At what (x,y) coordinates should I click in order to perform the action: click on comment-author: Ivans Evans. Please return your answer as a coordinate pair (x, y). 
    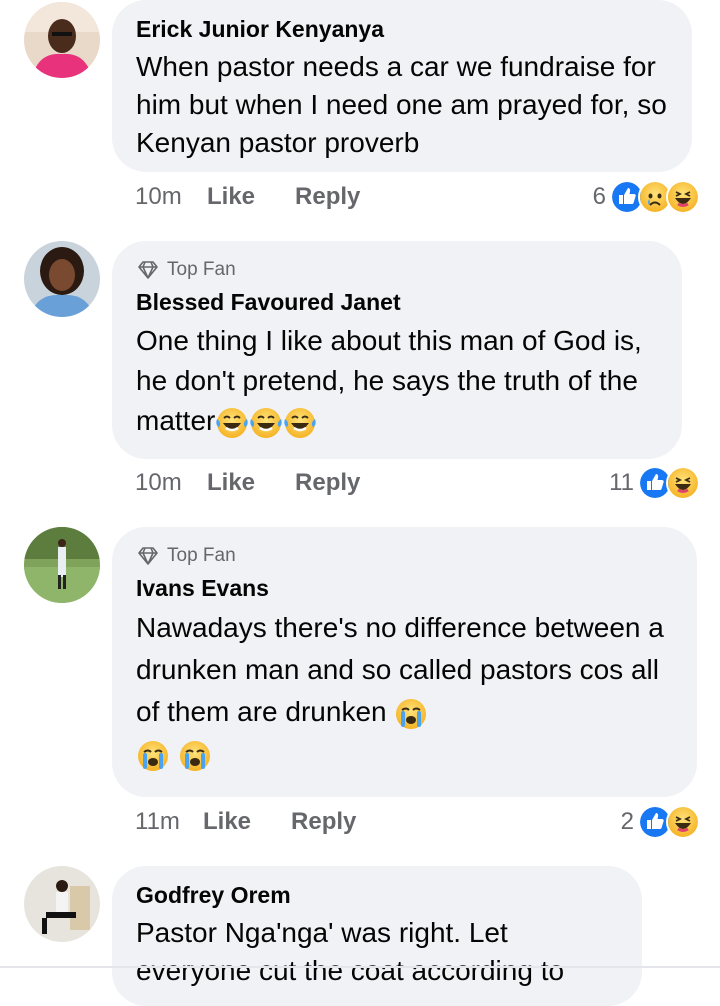
    Looking at the image, I should click on (404, 588).